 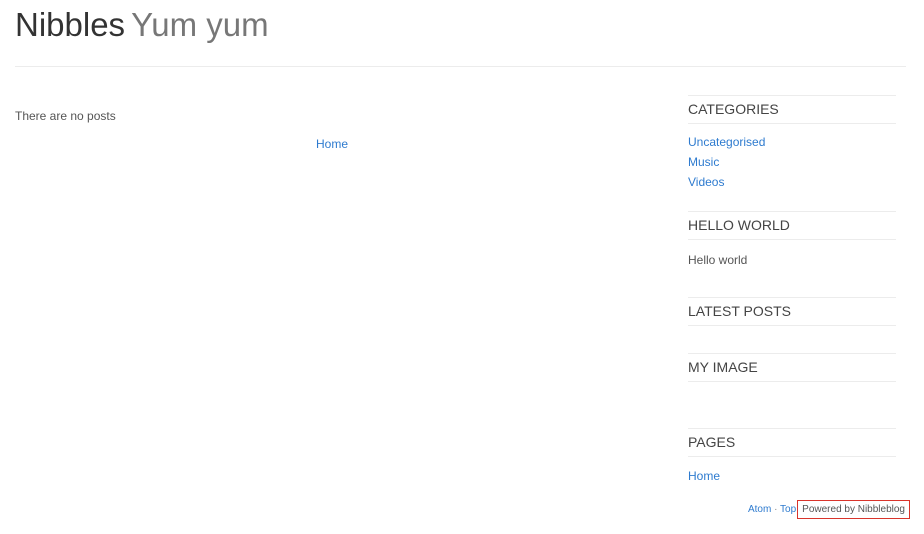 What do you see at coordinates (332, 144) in the screenshot?
I see `pager-home-link: Home` at bounding box center [332, 144].